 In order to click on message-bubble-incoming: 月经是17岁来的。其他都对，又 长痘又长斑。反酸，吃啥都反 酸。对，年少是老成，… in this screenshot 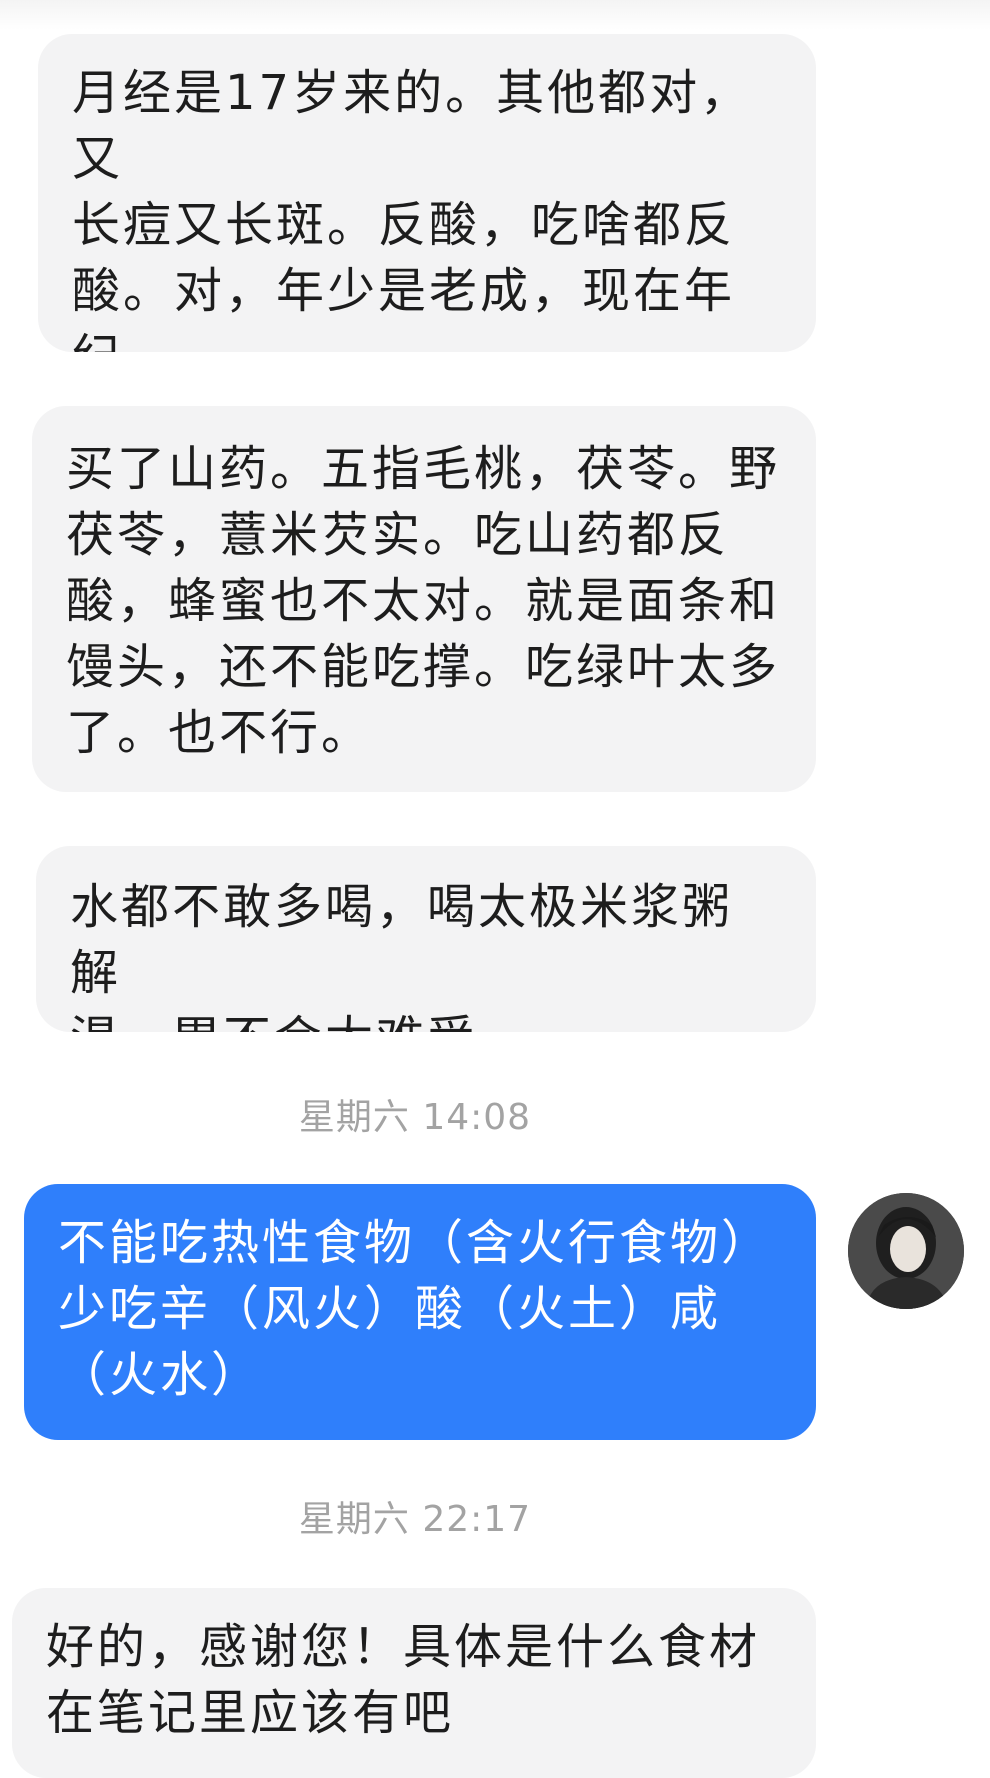, I will do `click(427, 193)`.